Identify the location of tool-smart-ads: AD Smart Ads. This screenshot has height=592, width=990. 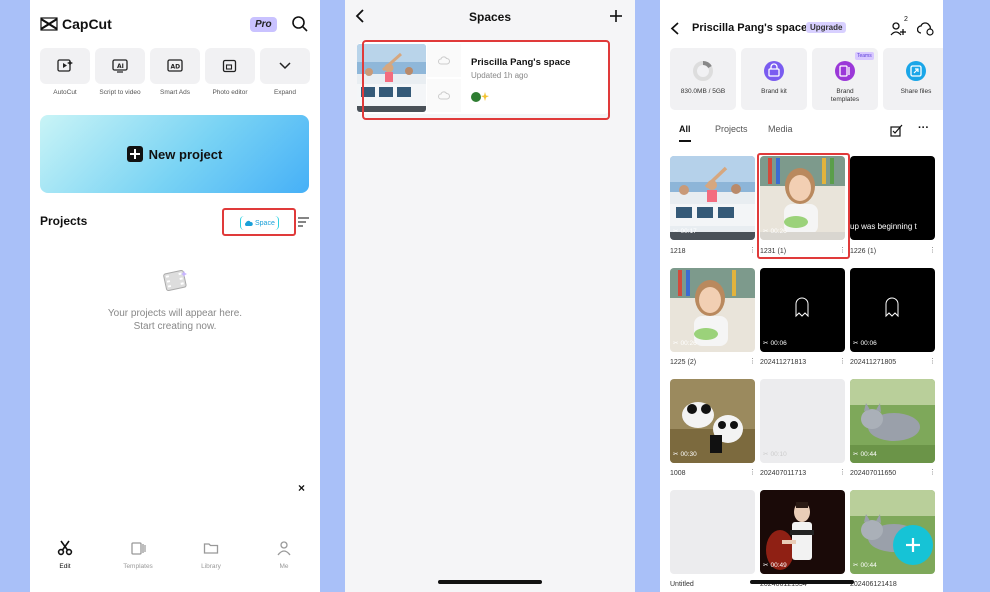
(175, 72).